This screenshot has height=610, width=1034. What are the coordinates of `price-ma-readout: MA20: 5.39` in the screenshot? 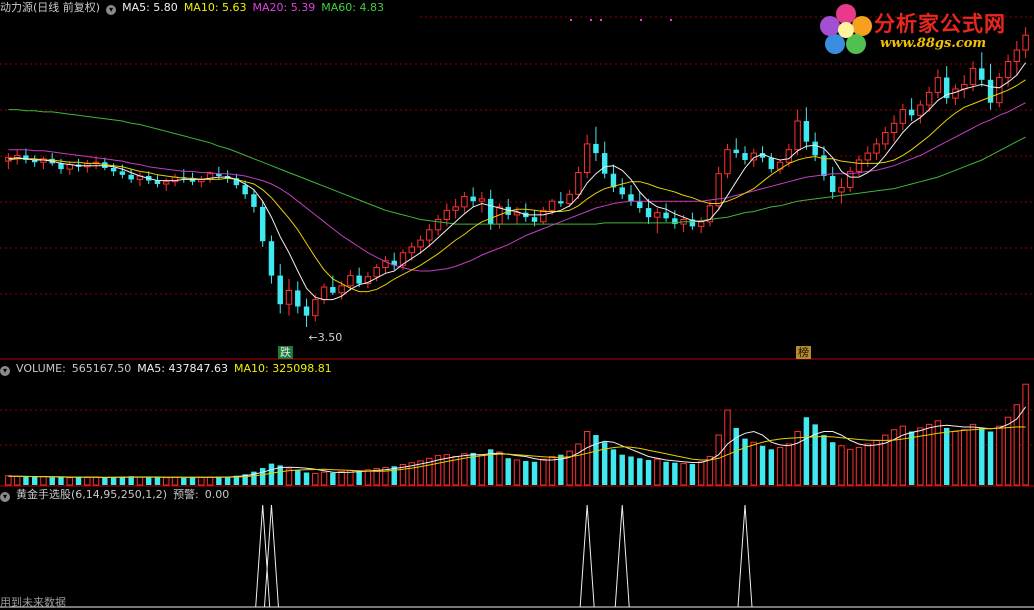 It's located at (284, 7).